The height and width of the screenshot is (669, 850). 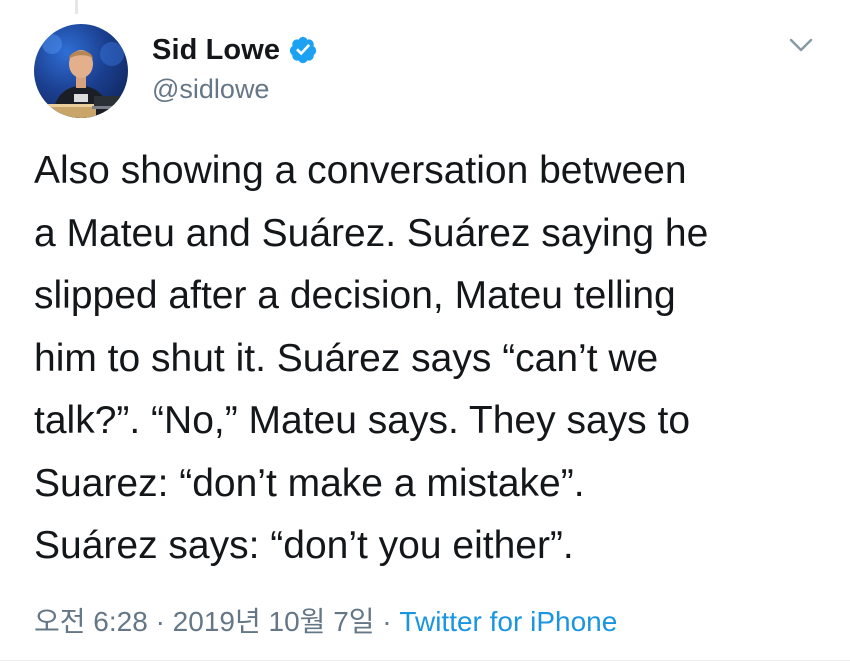 I want to click on author-name-row: Sid Lowe, so click(x=235, y=50).